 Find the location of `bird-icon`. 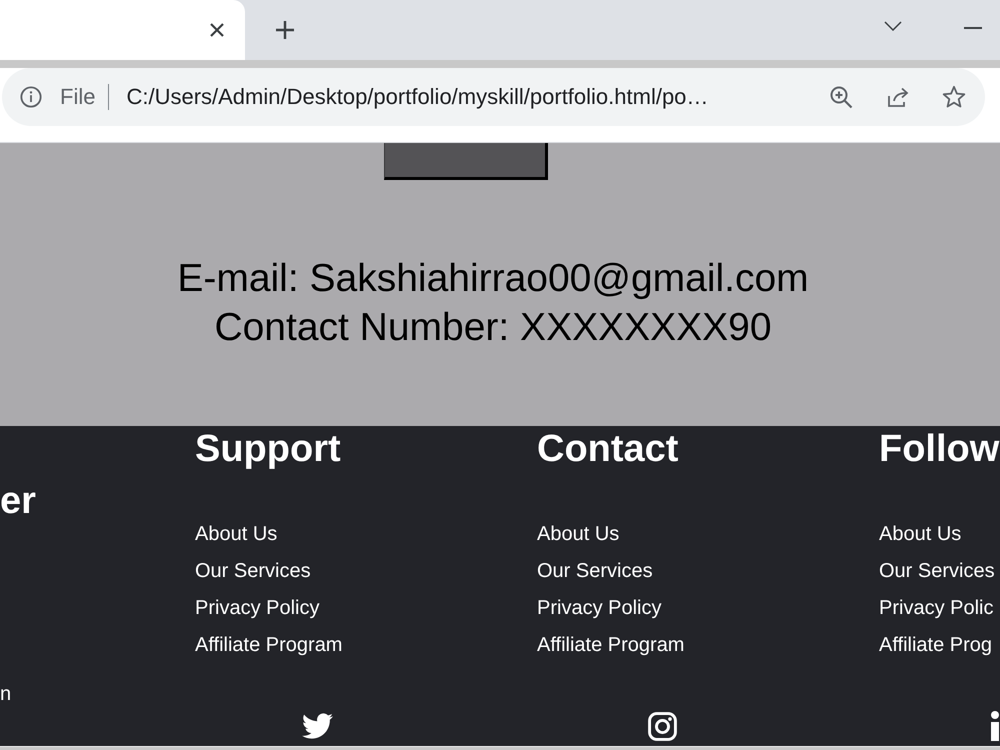

bird-icon is located at coordinates (317, 726).